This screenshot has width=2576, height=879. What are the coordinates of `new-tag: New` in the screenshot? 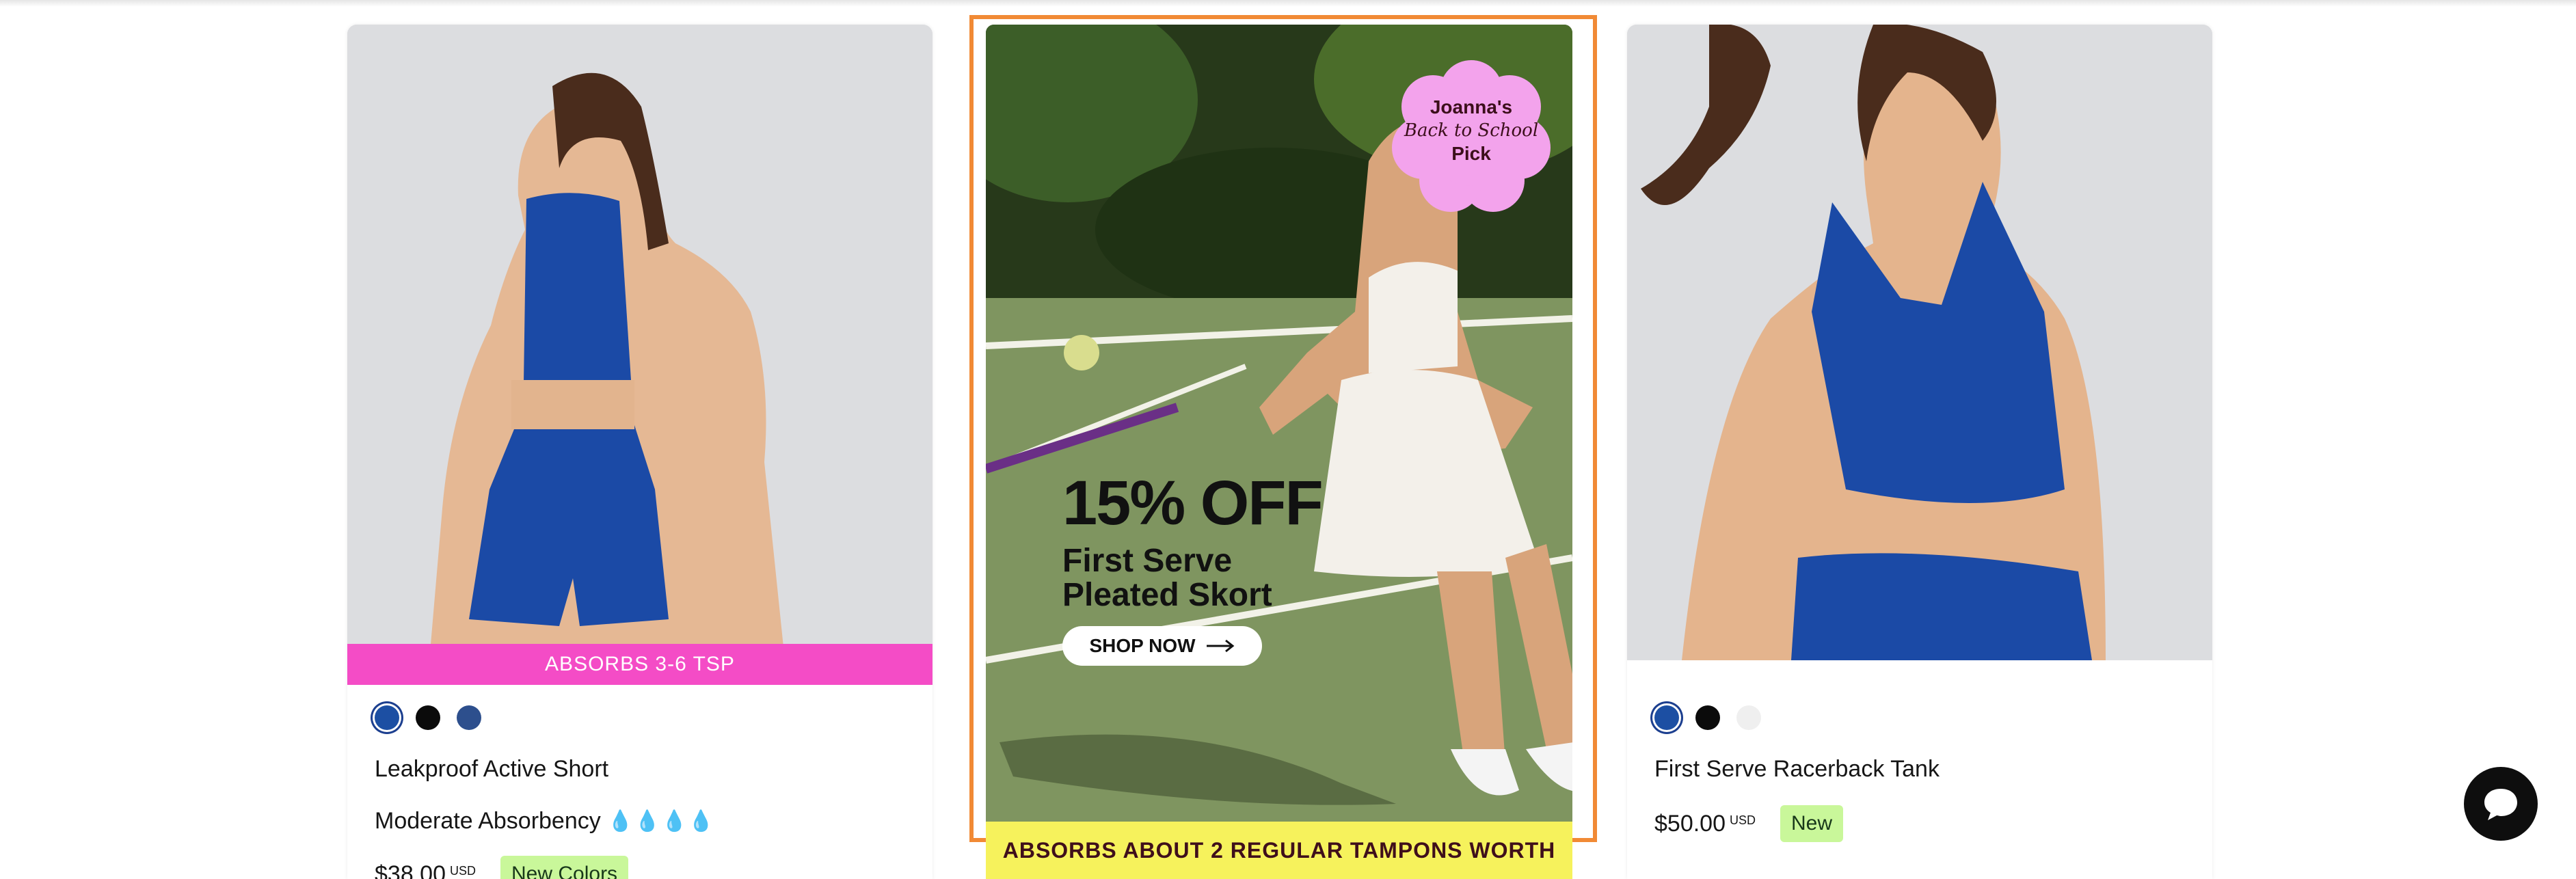 It's located at (1812, 824).